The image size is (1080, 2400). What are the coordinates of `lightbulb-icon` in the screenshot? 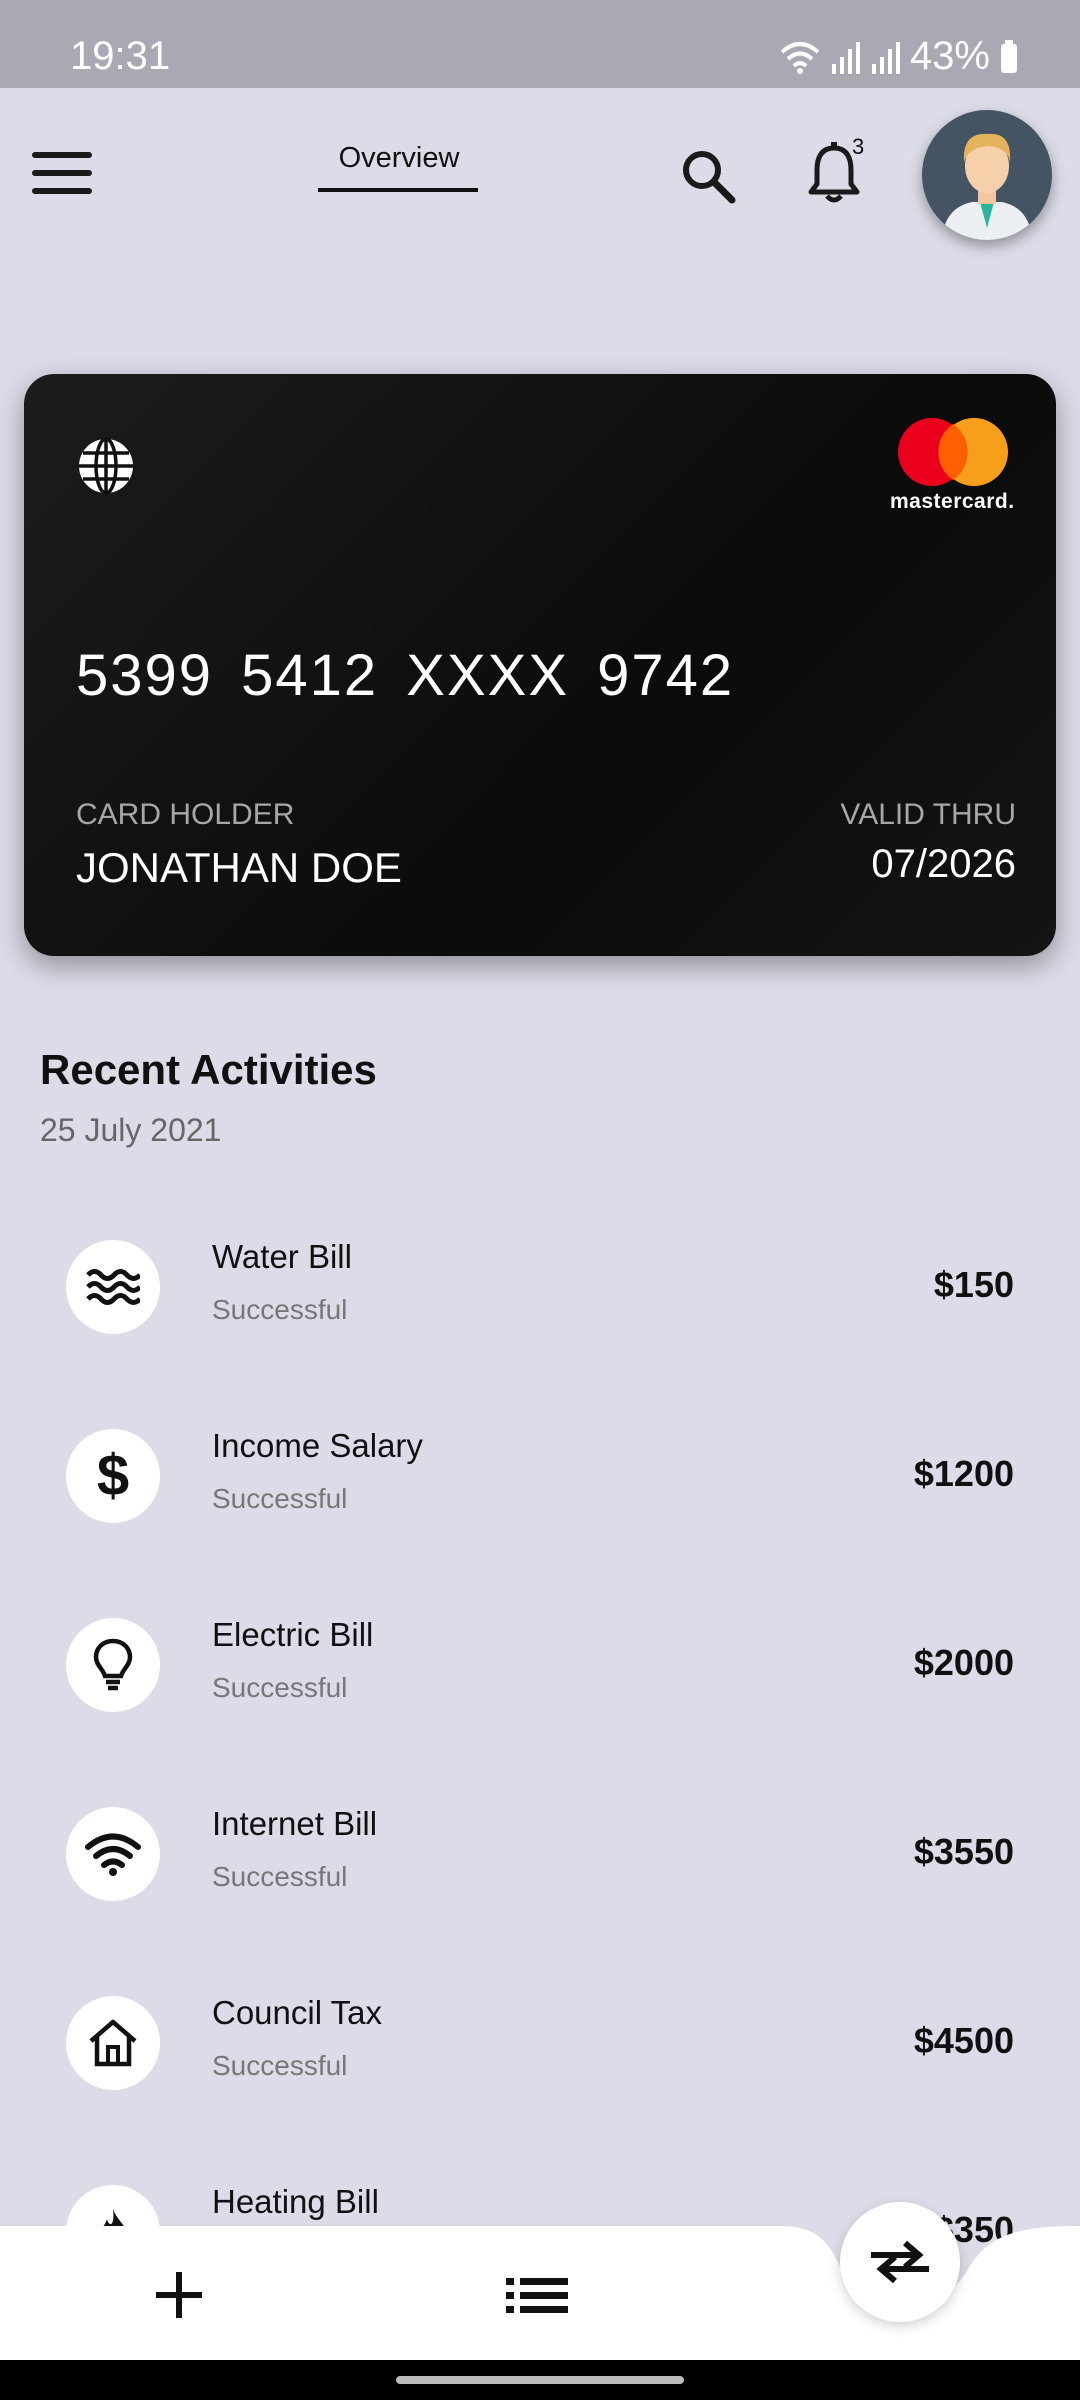 It's located at (113, 1665).